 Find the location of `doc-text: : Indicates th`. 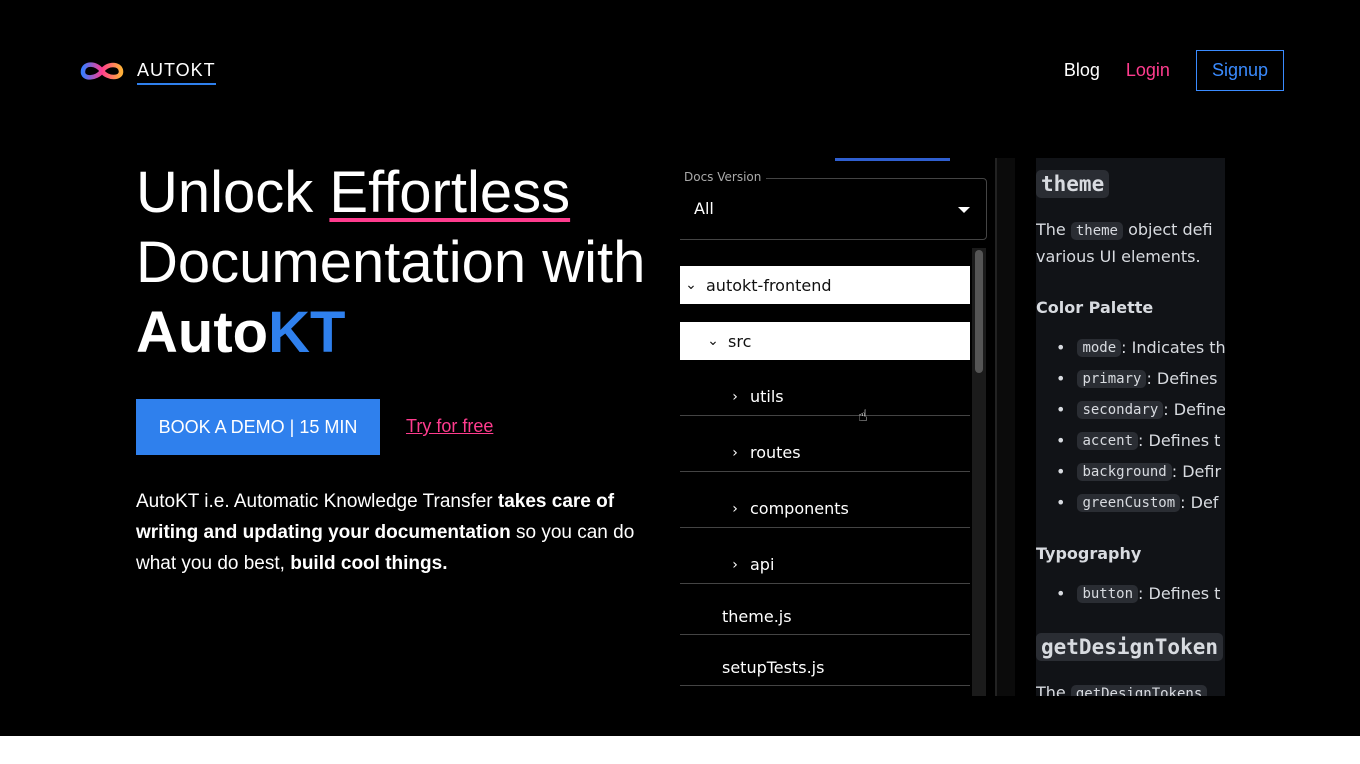

doc-text: : Indicates th is located at coordinates (1173, 347).